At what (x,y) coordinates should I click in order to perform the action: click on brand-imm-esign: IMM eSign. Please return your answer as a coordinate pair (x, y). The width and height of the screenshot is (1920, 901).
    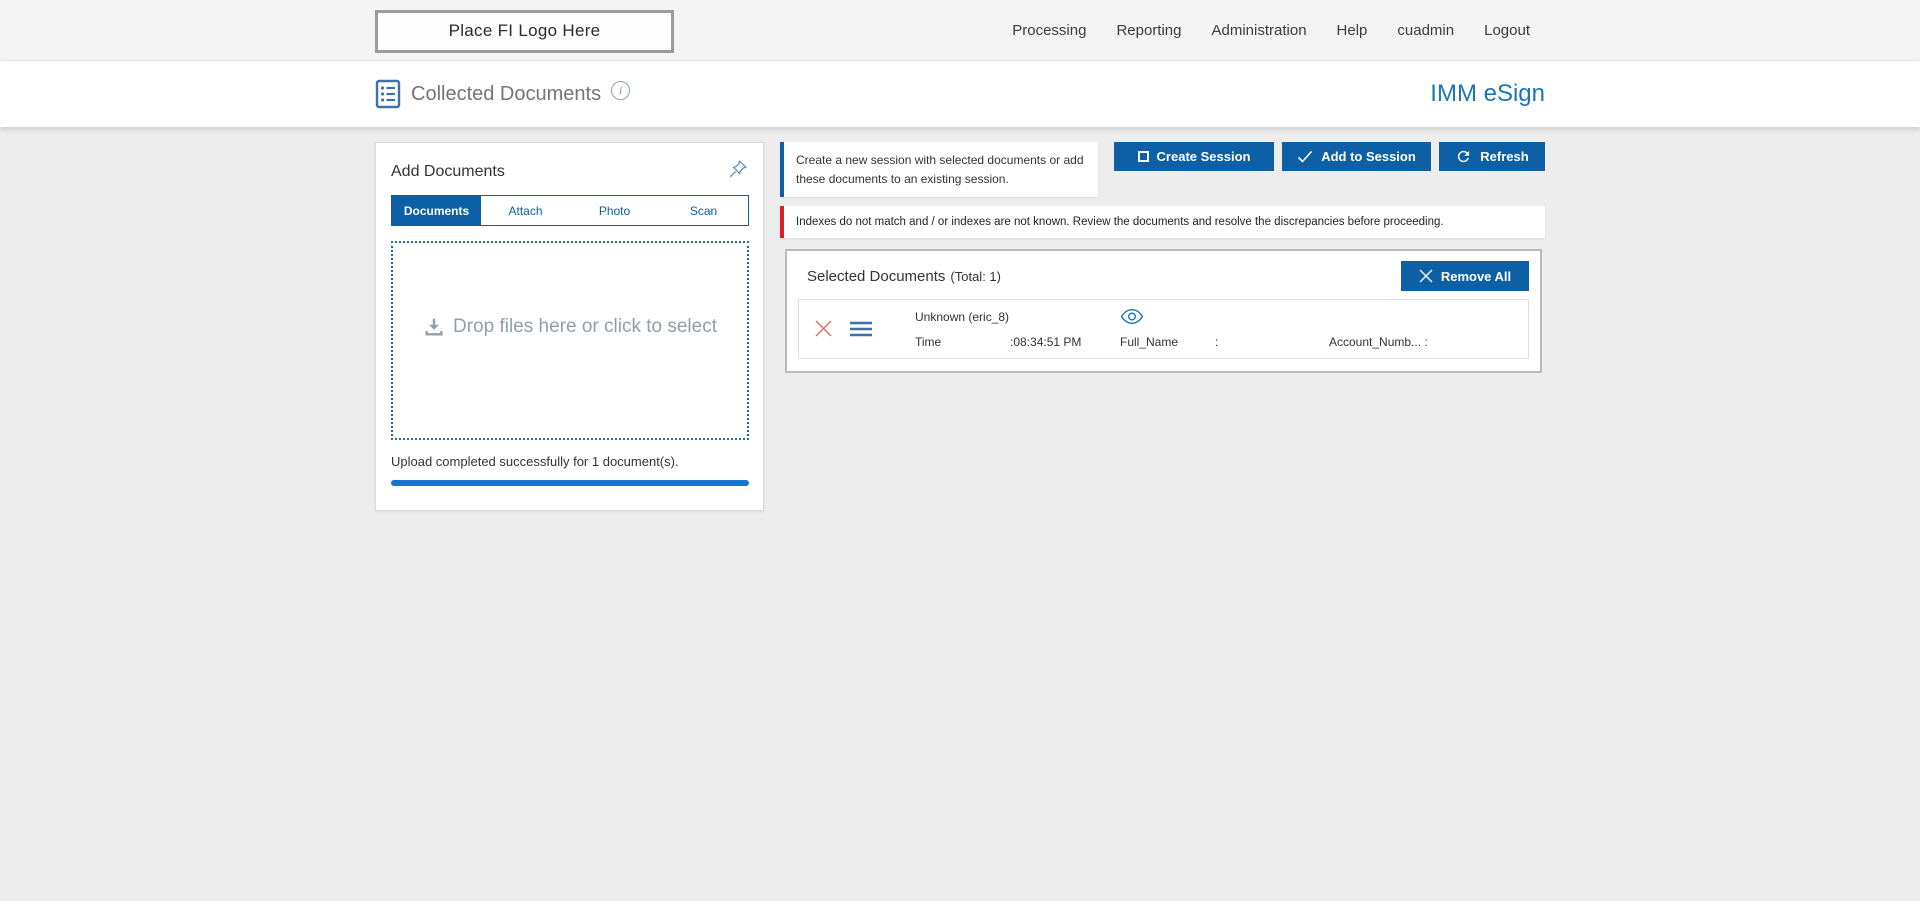
    Looking at the image, I should click on (1487, 93).